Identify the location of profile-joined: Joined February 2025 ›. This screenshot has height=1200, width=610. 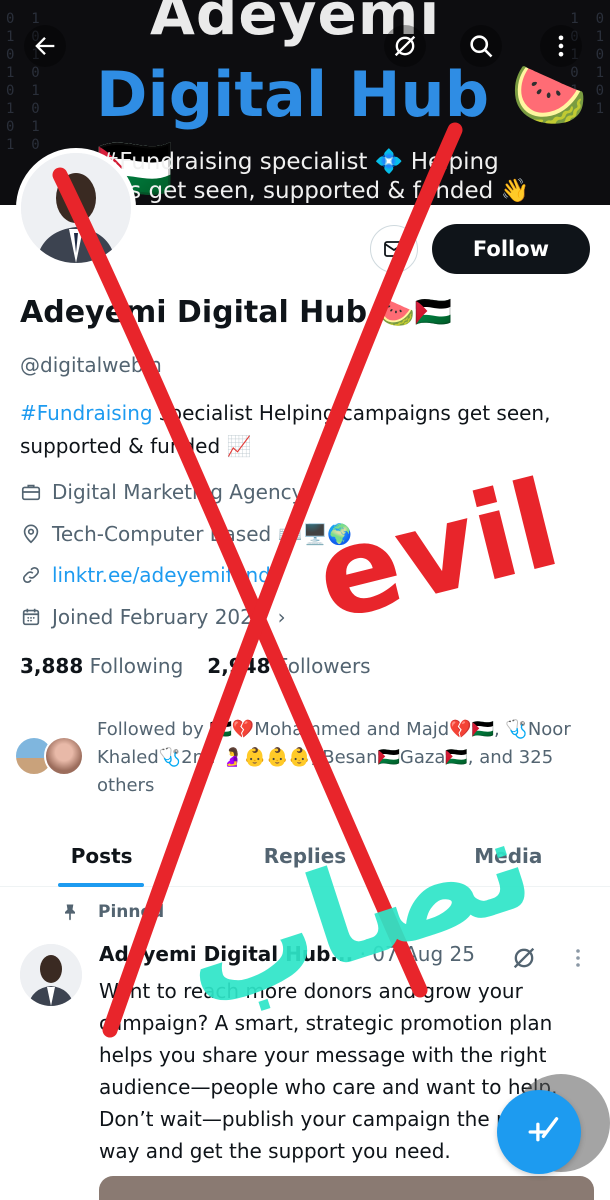
(153, 617).